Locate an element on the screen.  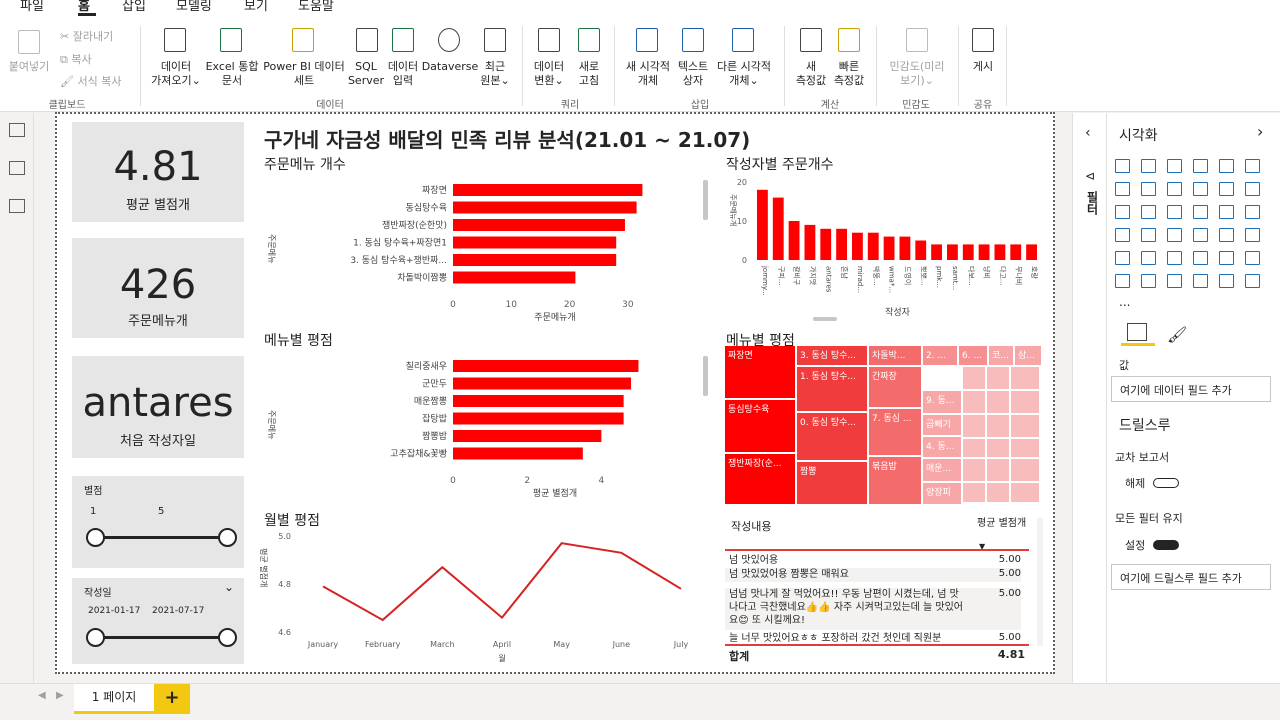
table-row: 넘 맛있었어용 짬뽕은 매워요 5.00 is located at coordinates (873, 575).